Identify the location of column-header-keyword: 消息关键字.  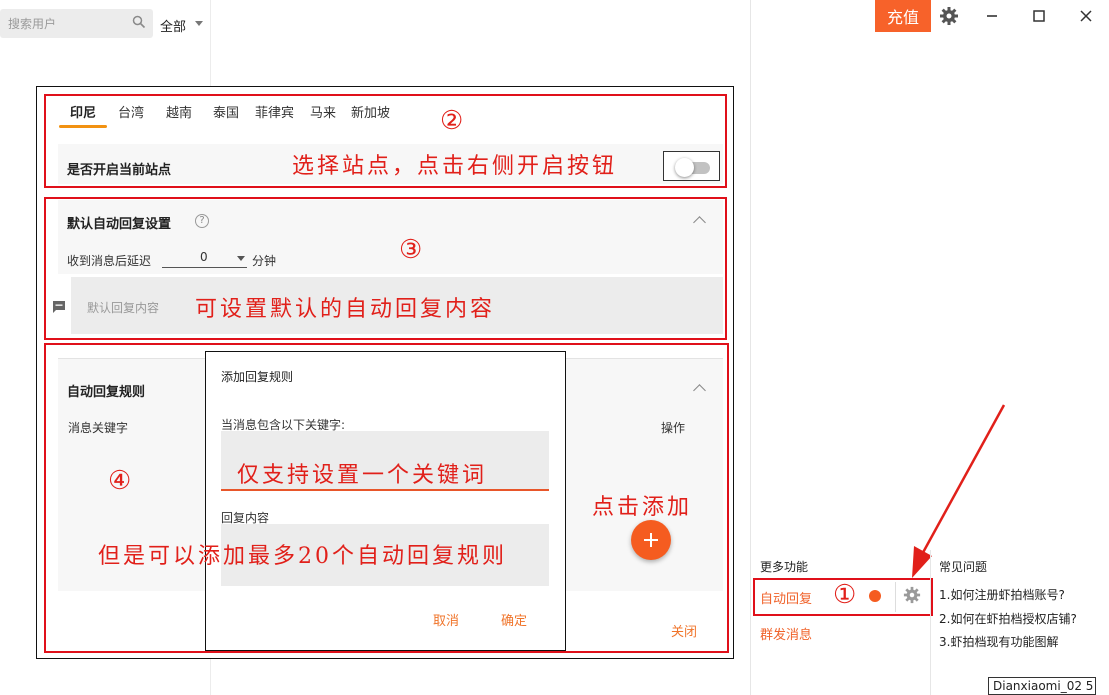
(98, 428).